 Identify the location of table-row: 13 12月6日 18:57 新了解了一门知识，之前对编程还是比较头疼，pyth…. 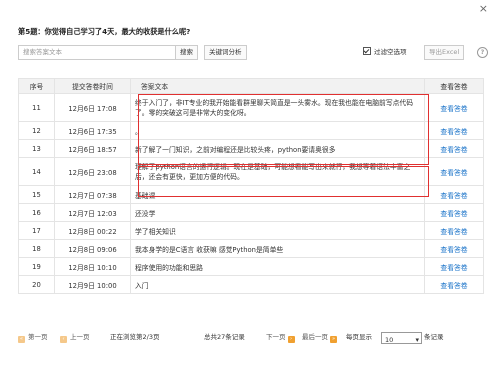
(251, 148).